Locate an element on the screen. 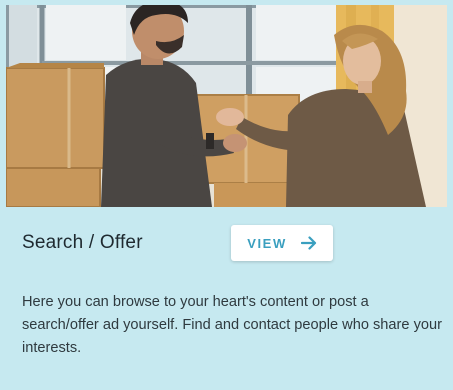 The width and height of the screenshot is (453, 390). view-button: VIEW is located at coordinates (282, 243).